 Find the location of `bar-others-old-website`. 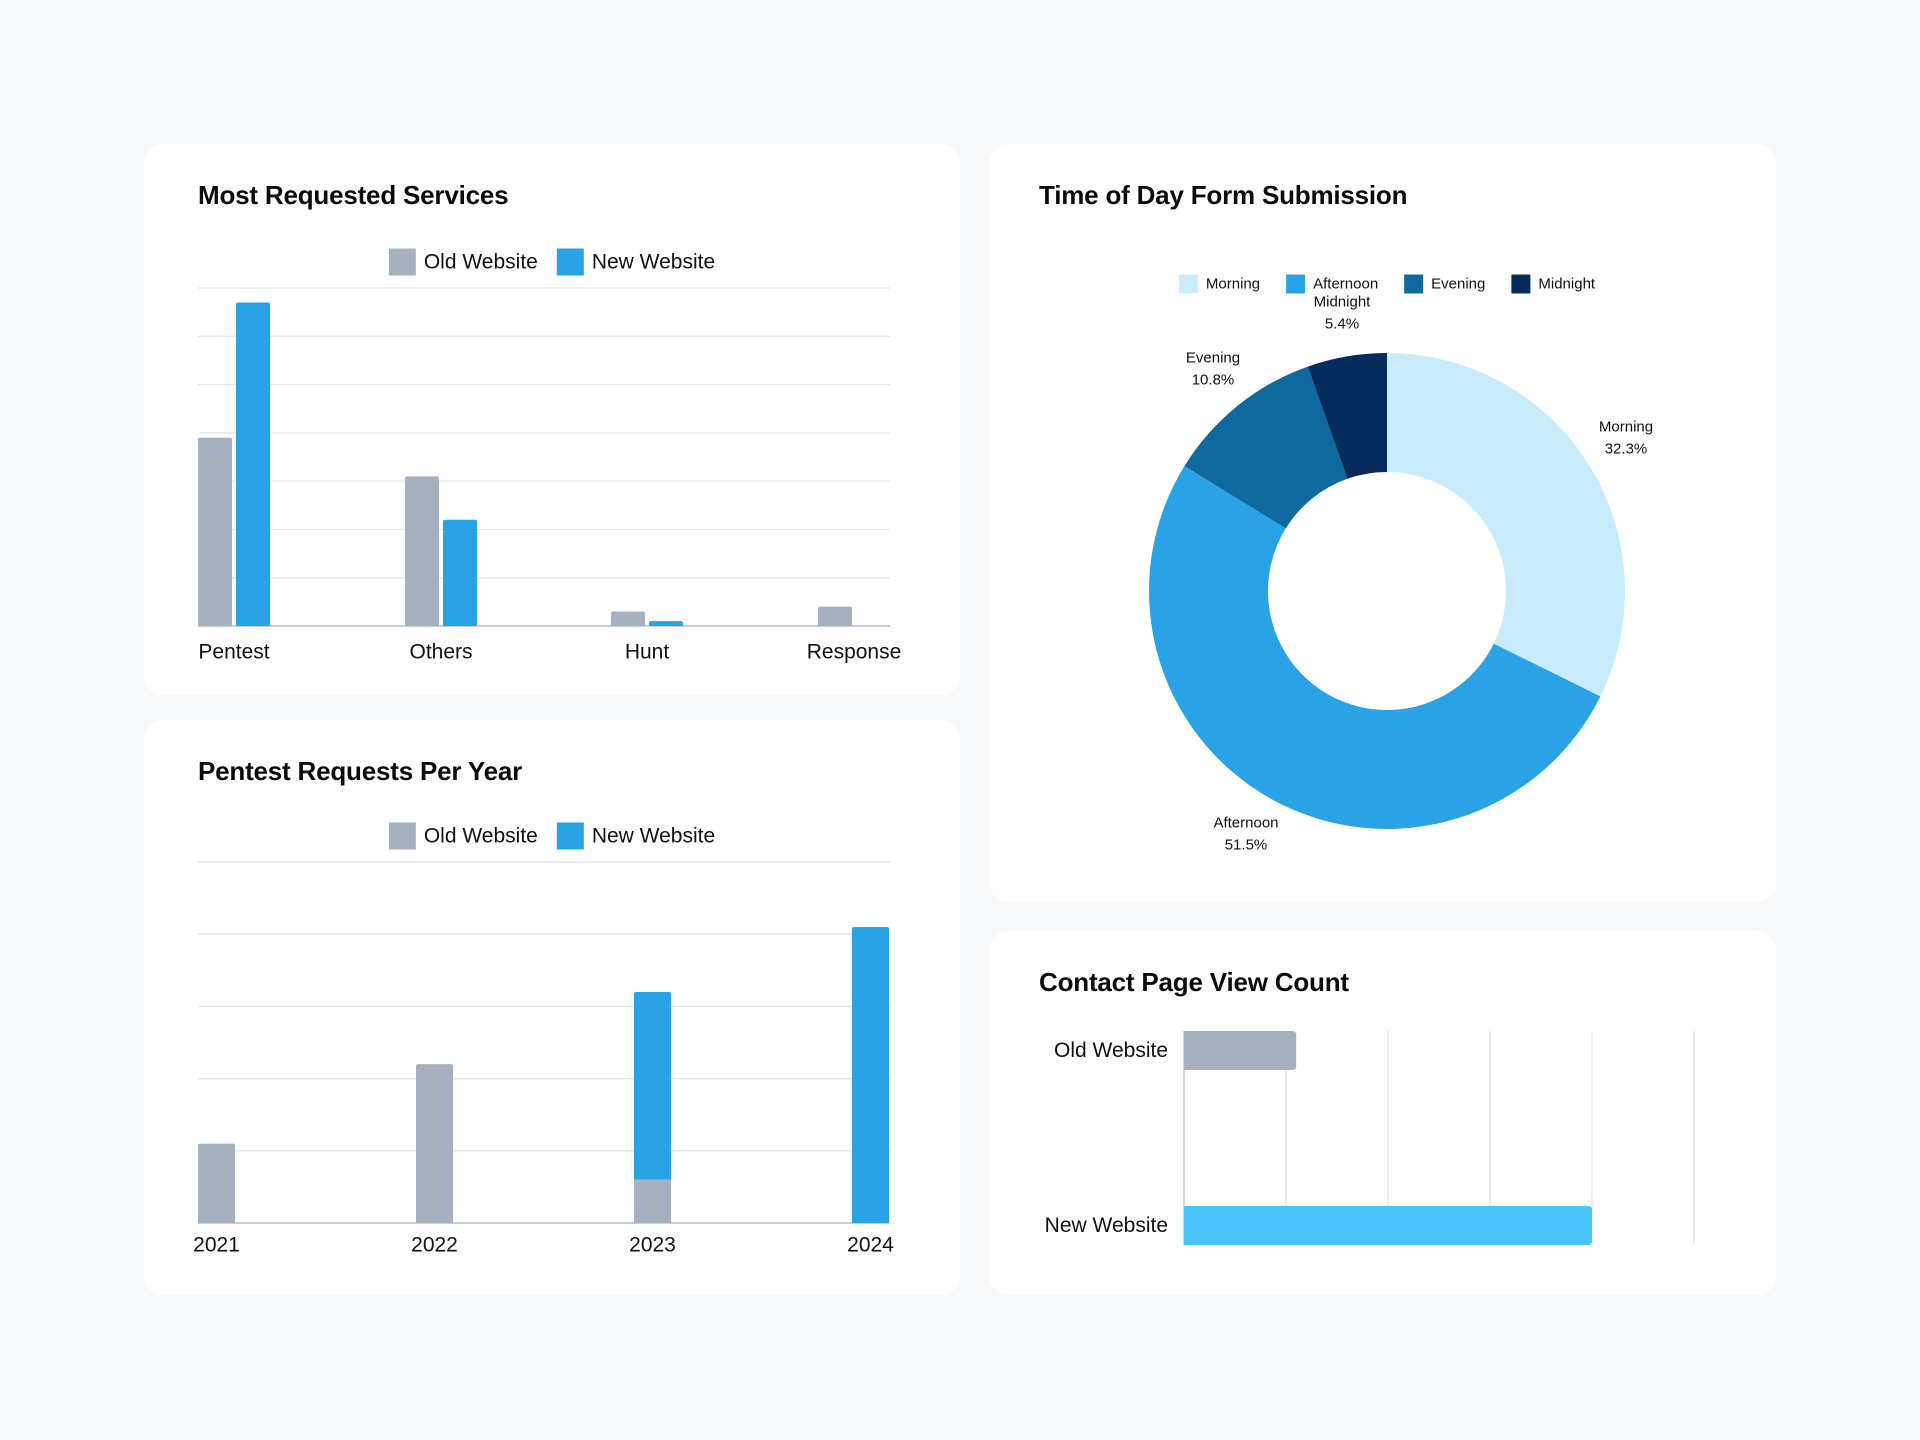

bar-others-old-website is located at coordinates (422, 551).